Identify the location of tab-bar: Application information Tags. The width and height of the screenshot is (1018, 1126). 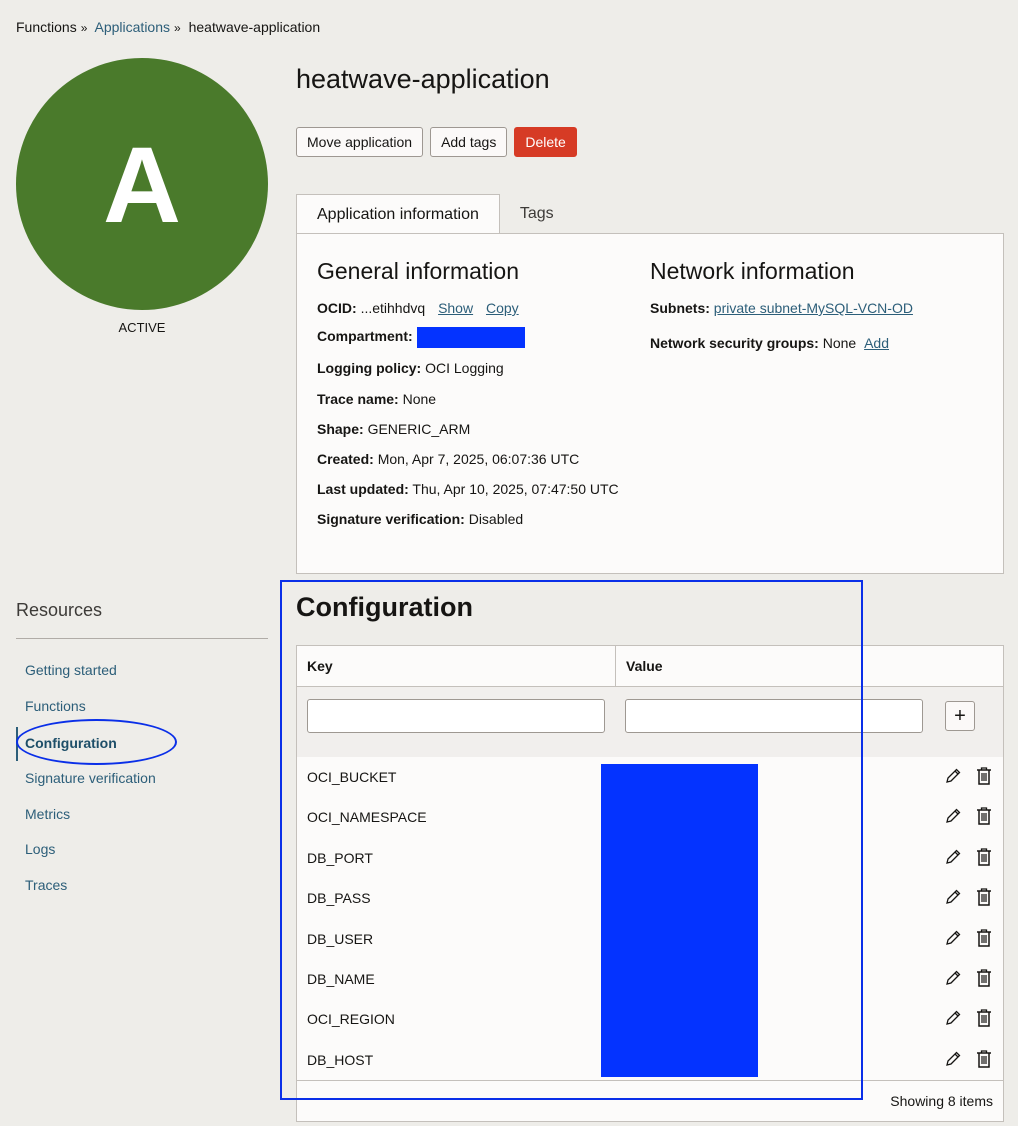
(435, 214).